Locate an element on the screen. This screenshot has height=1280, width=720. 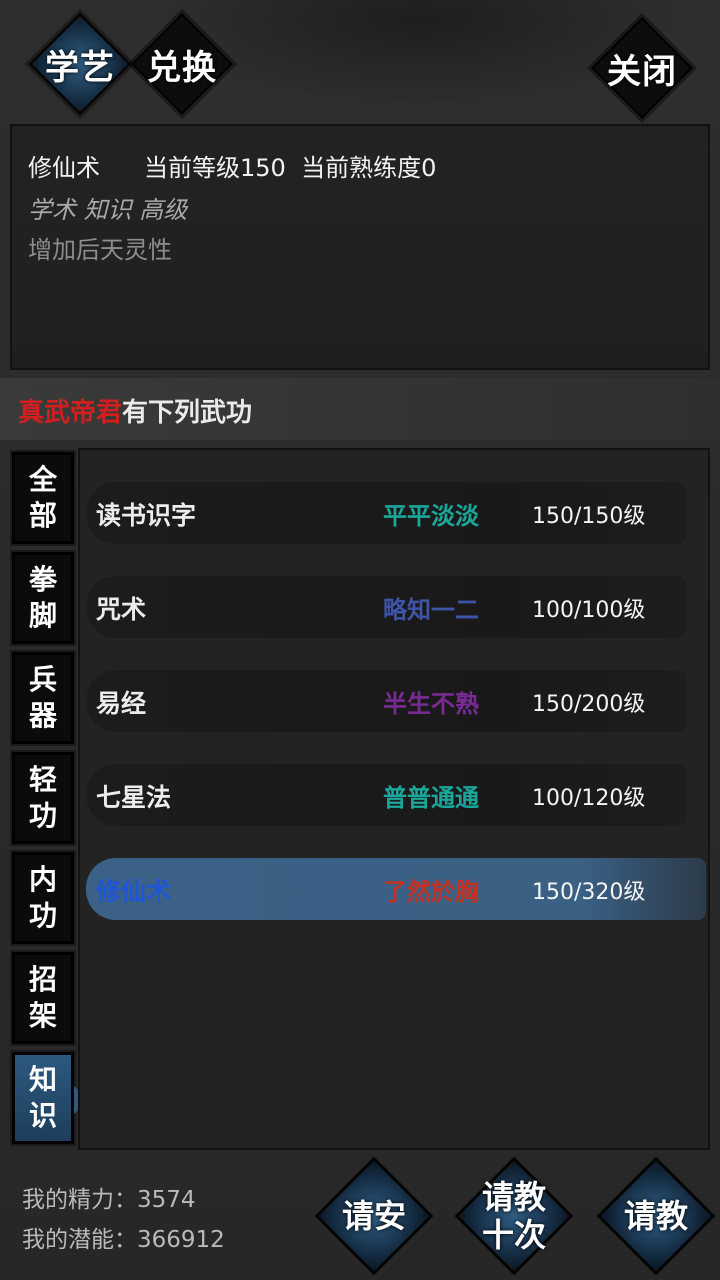
skill-rank: 平平淡淡 is located at coordinates (431, 515).